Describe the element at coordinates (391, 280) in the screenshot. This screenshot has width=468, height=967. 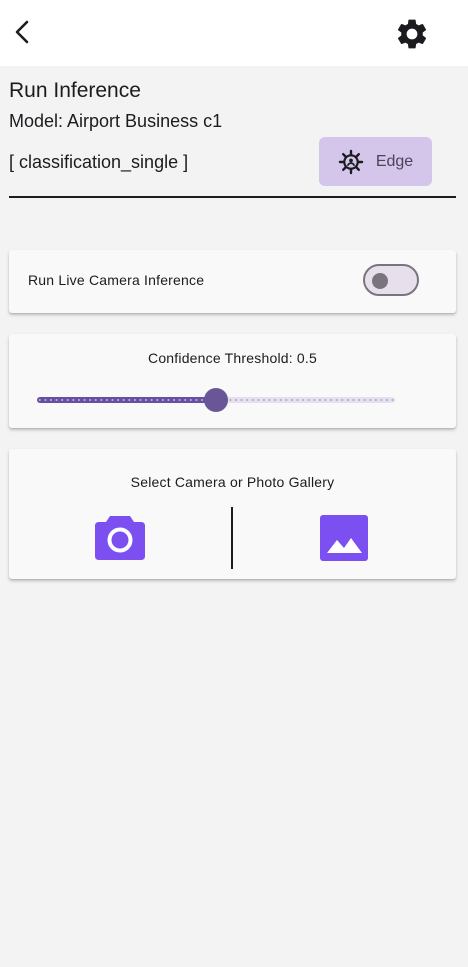
I see `live-inference-toggle` at that location.